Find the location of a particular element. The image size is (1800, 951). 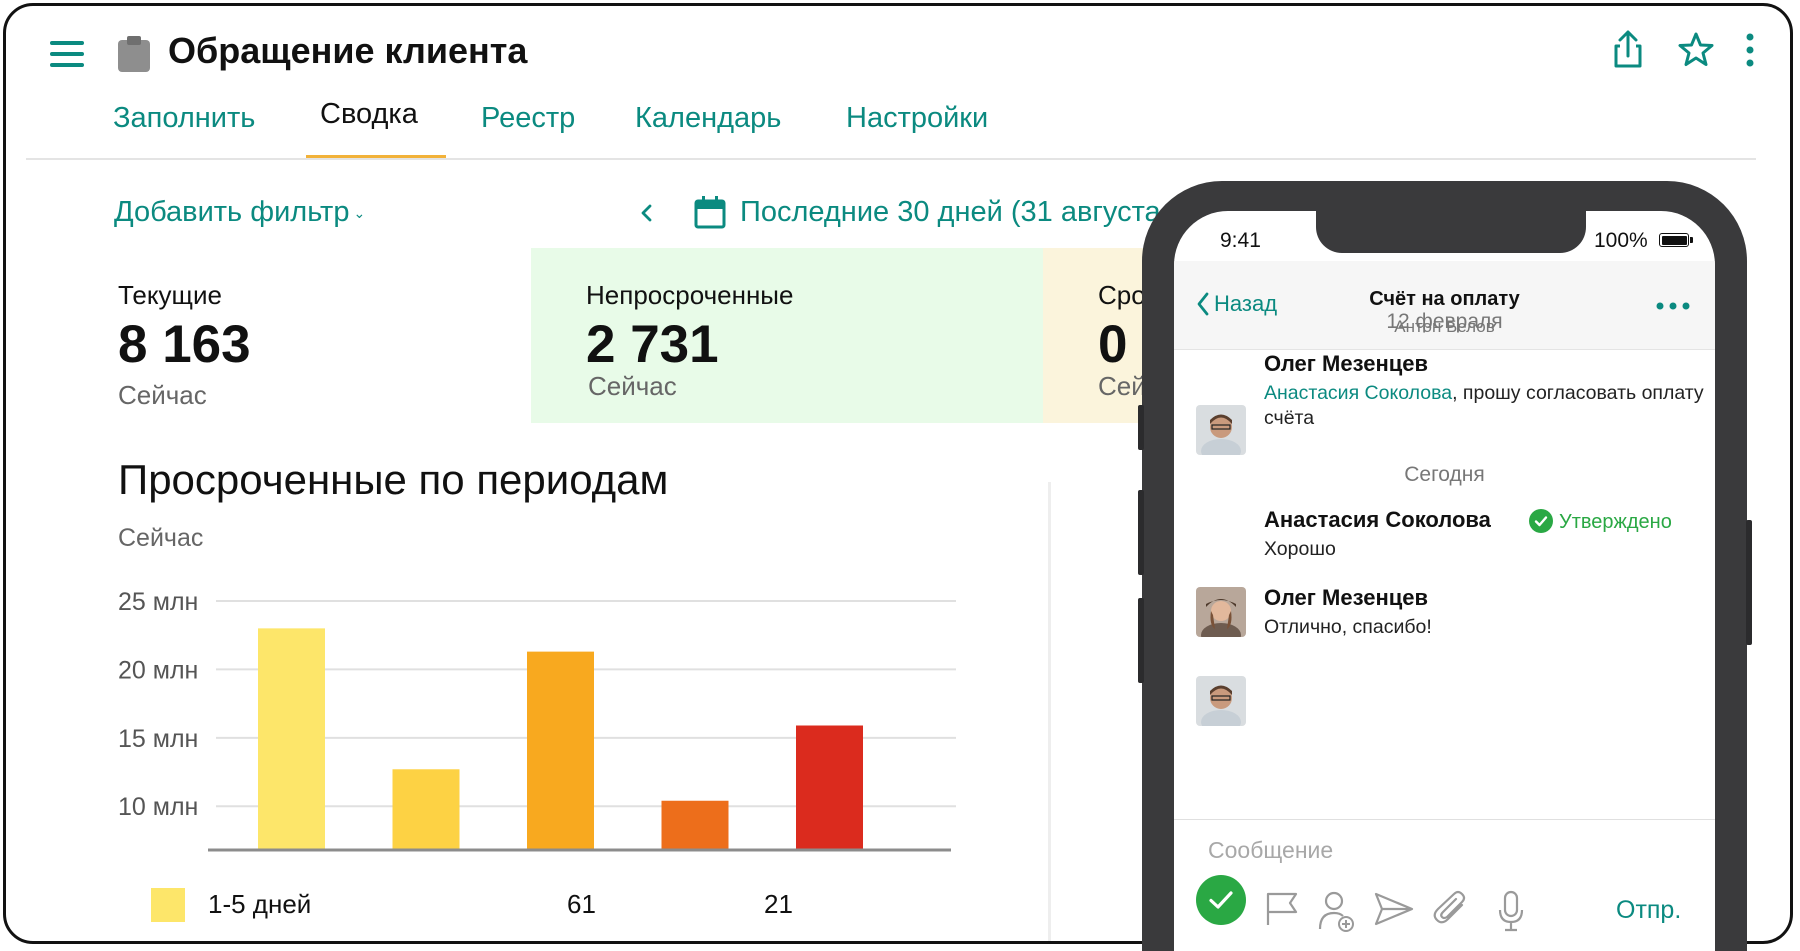

phone-notch is located at coordinates (1451, 232).